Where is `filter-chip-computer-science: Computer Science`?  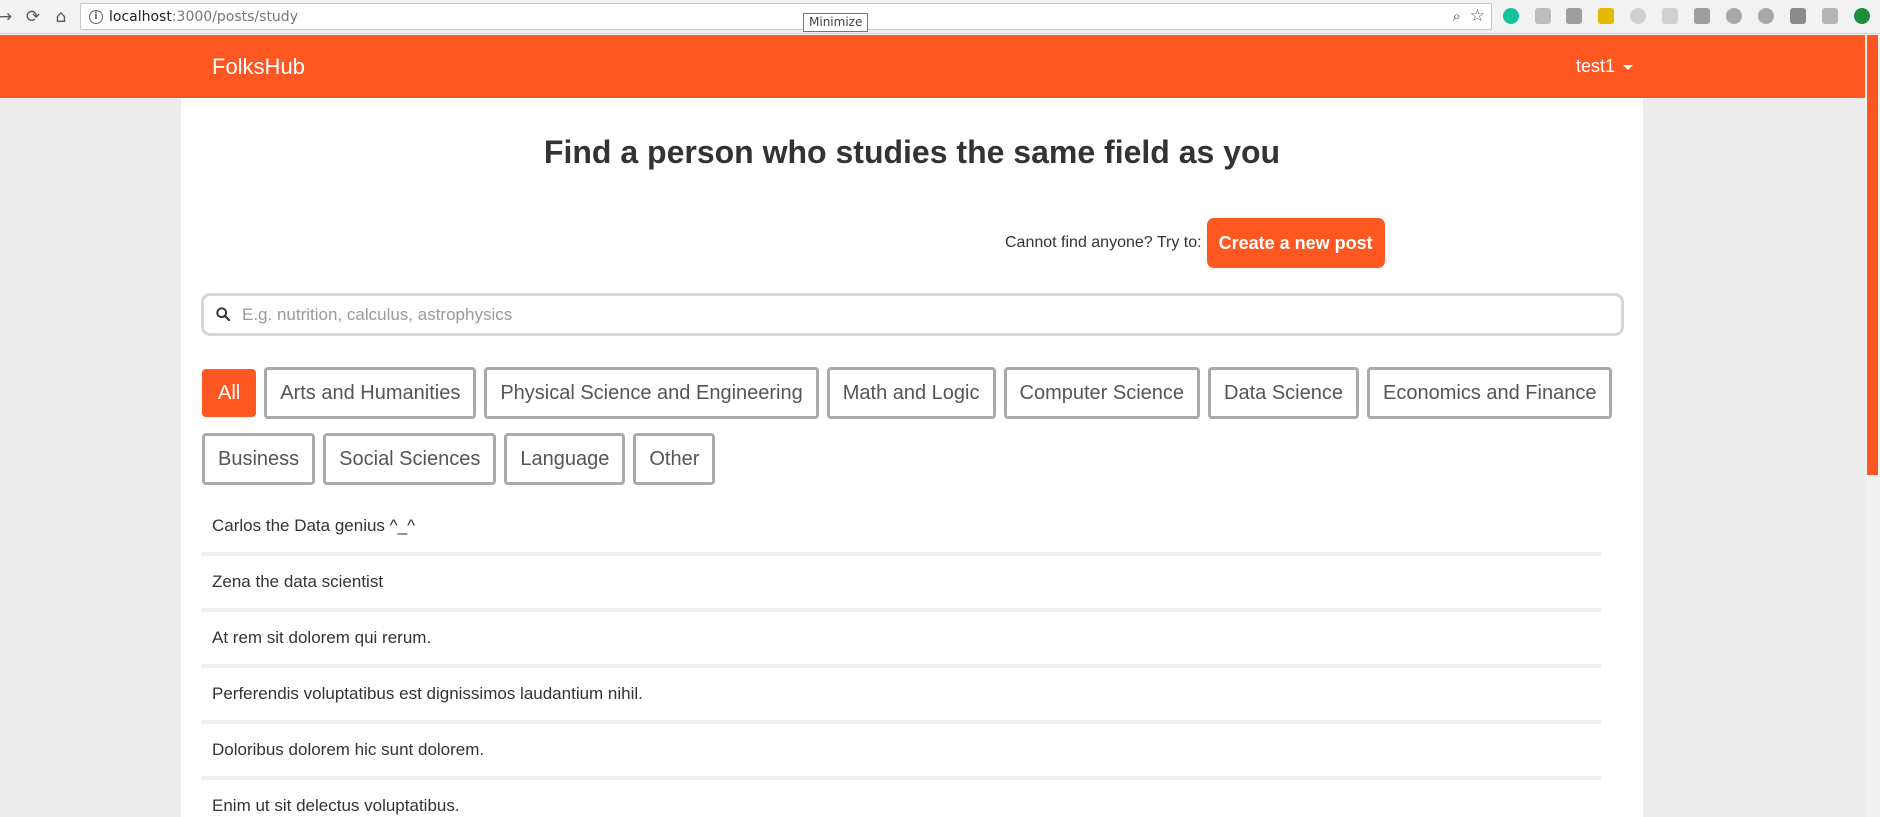 filter-chip-computer-science: Computer Science is located at coordinates (1102, 393).